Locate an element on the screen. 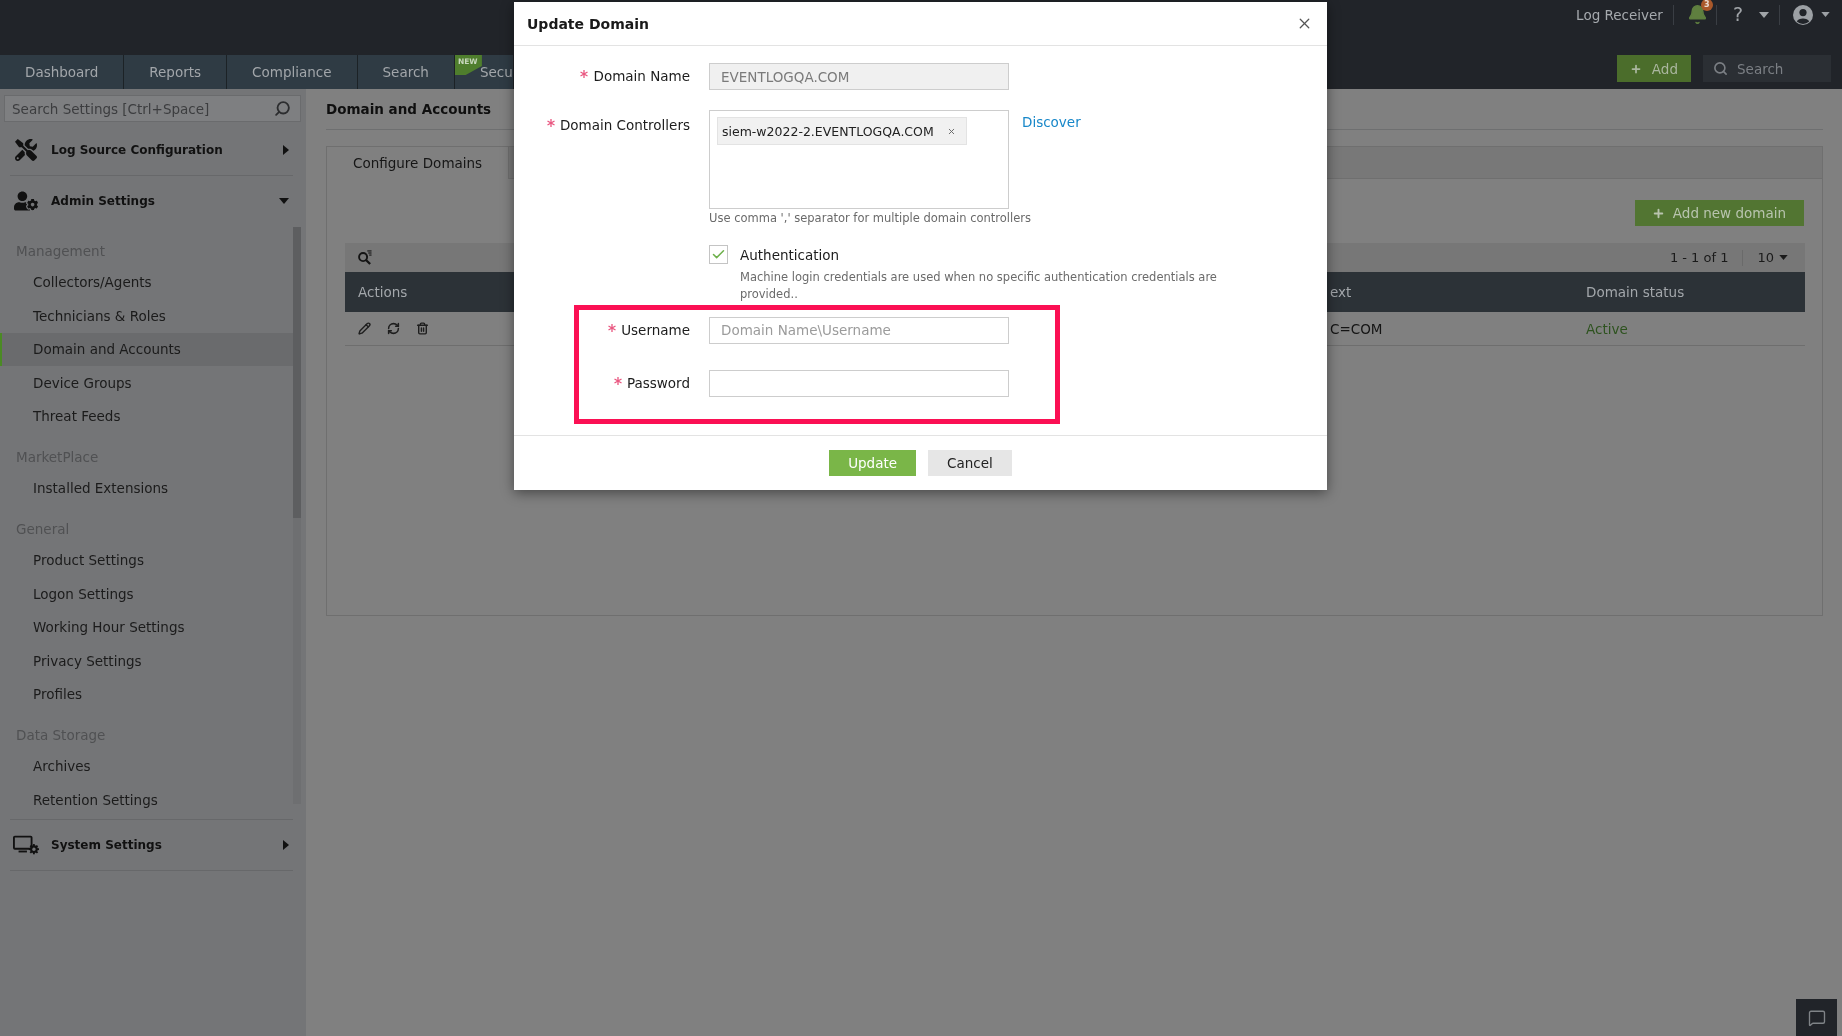 This screenshot has width=1842, height=1036. checkbox is located at coordinates (718, 254).